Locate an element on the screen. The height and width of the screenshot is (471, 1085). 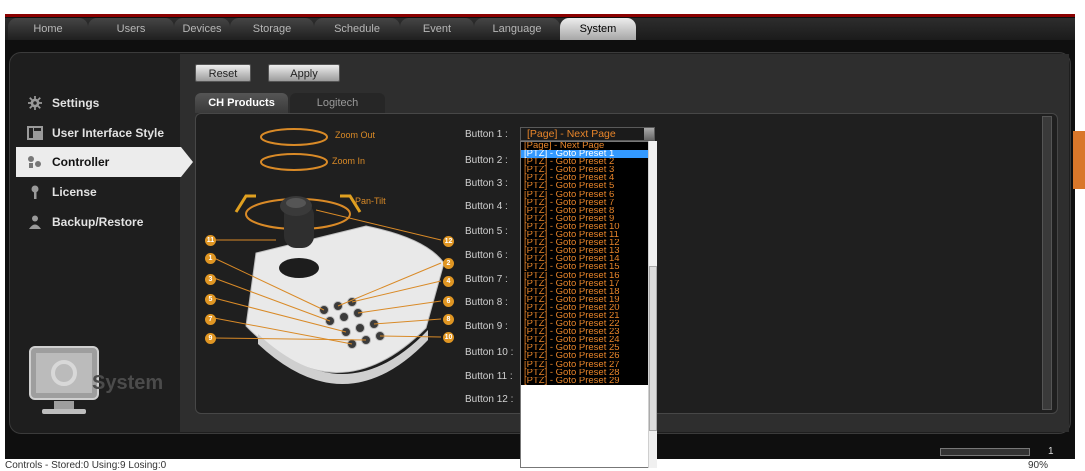
button1-action-select: [Page] - Next Page is located at coordinates (587, 134).